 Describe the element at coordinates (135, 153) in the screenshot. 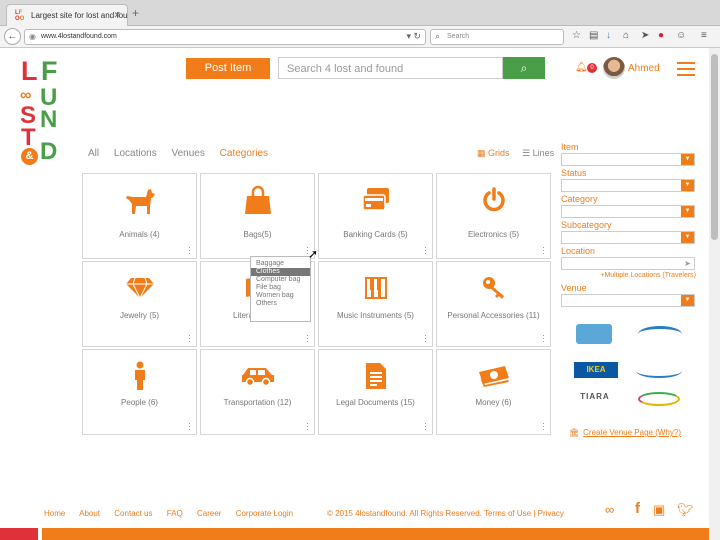

I see `tab-locations: Locations` at that location.